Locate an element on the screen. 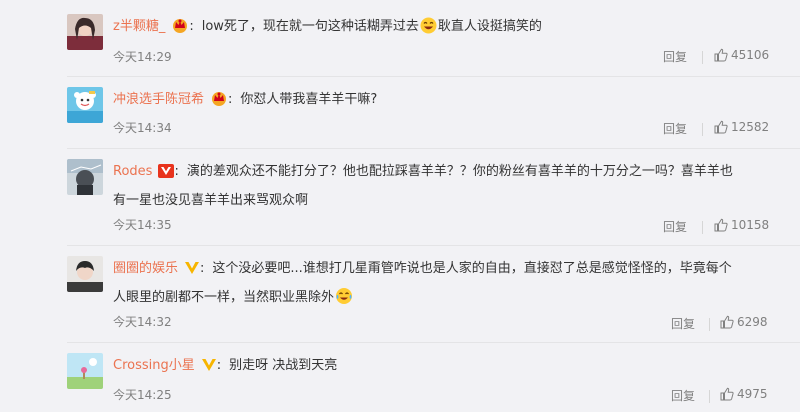 Image resolution: width=800 pixels, height=412 pixels. like-count: 4975 is located at coordinates (752, 394).